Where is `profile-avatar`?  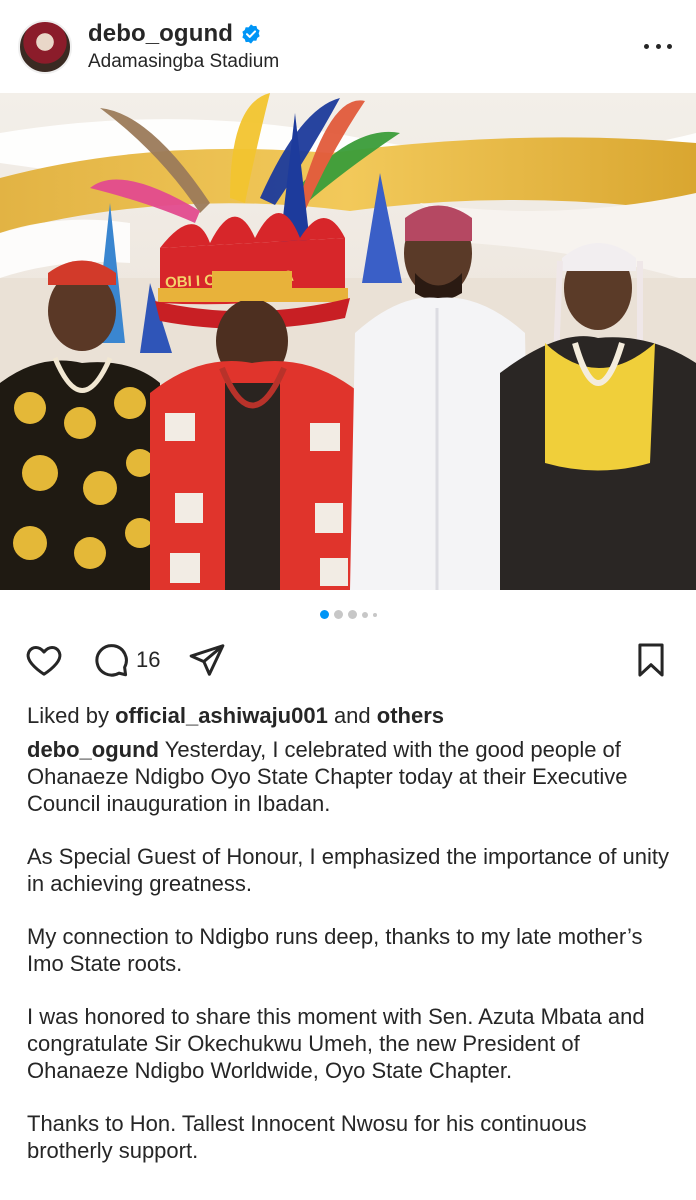 profile-avatar is located at coordinates (45, 46).